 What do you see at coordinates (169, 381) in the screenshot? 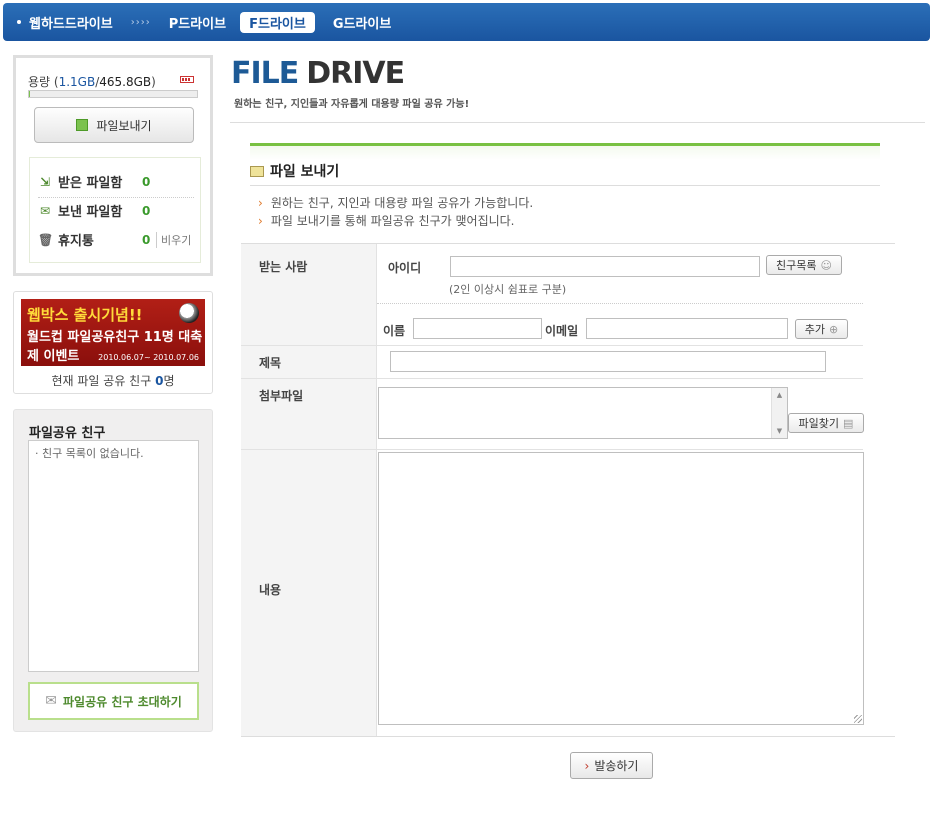
I see `share-suffix: 명` at bounding box center [169, 381].